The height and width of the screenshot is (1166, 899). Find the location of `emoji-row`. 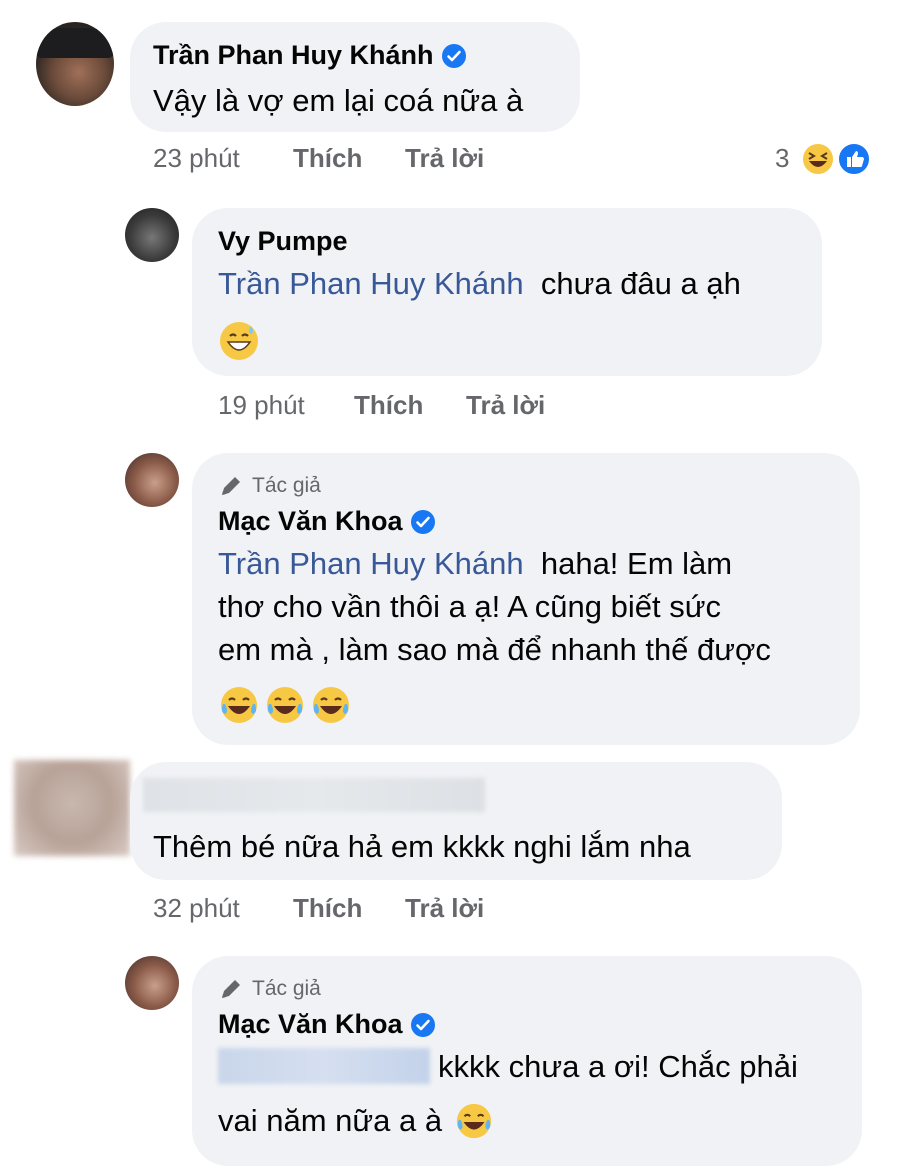

emoji-row is located at coordinates (285, 705).